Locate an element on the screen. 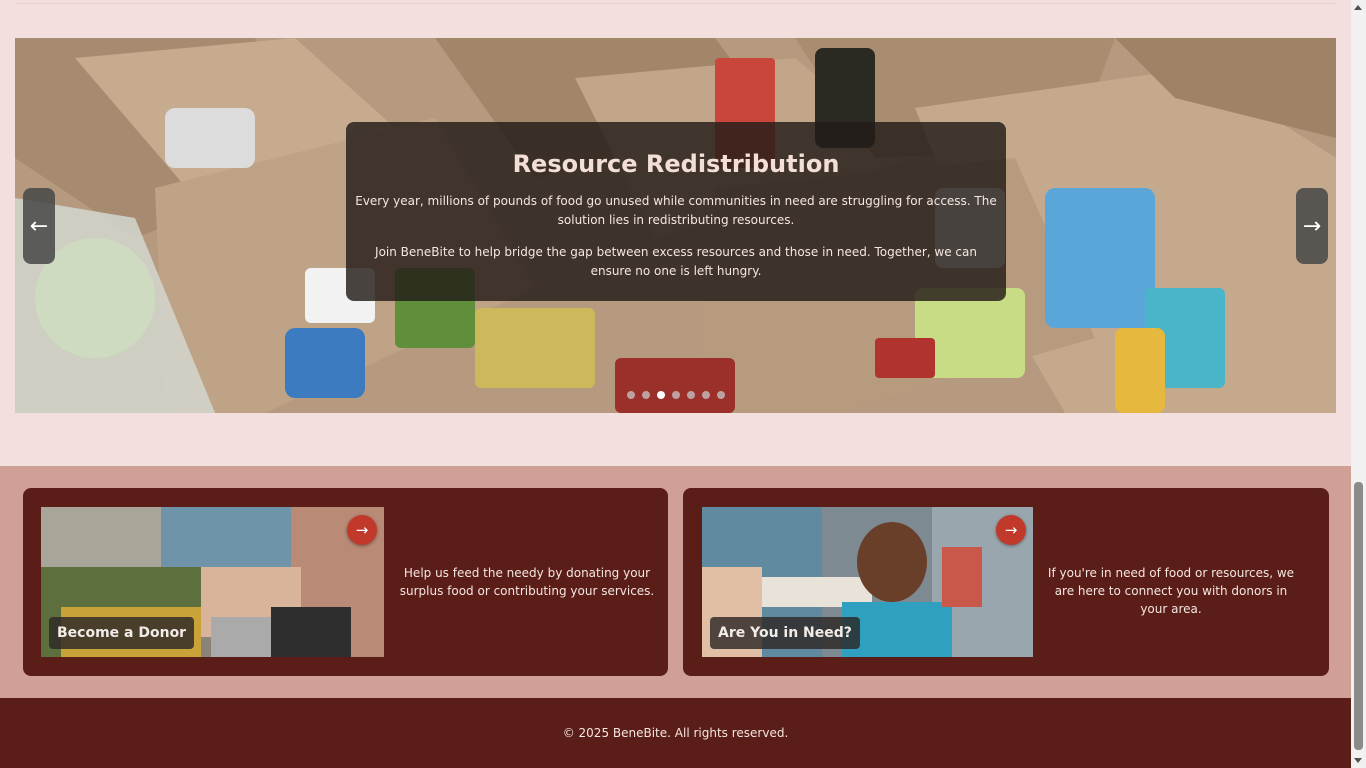 This screenshot has height=768, width=1366. scroll-down-arrow-icon is located at coordinates (1358, 760).